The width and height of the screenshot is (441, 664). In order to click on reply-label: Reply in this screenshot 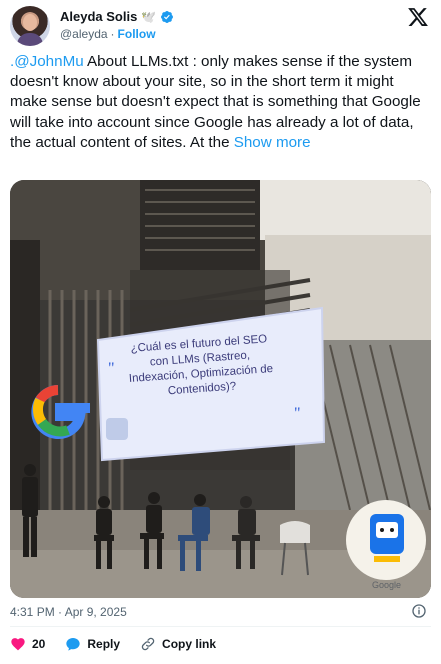, I will do `click(104, 644)`.